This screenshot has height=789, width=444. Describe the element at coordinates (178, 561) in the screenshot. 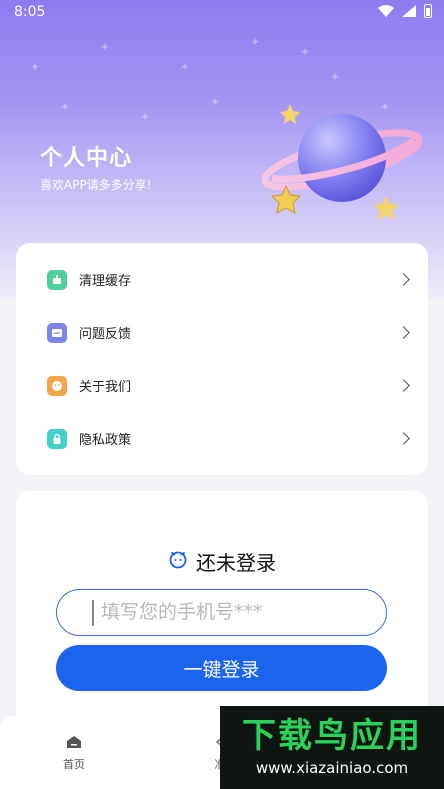

I see `user-face-icon` at that location.